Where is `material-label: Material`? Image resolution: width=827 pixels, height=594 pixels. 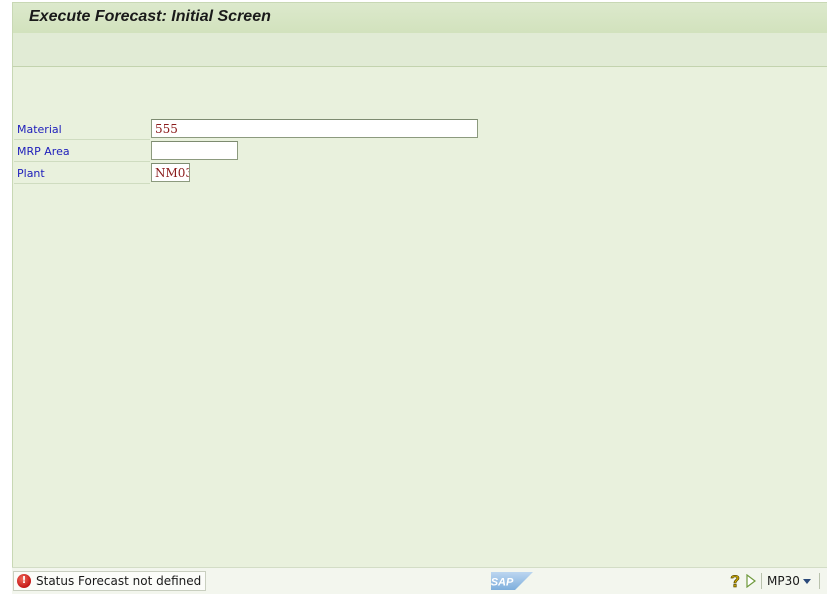
material-label: Material is located at coordinates (39, 129).